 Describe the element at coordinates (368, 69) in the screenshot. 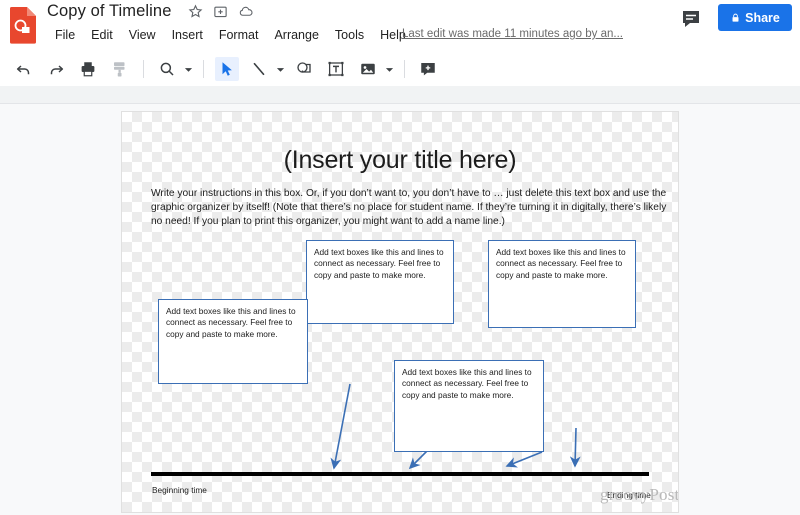

I see `image-icon` at that location.